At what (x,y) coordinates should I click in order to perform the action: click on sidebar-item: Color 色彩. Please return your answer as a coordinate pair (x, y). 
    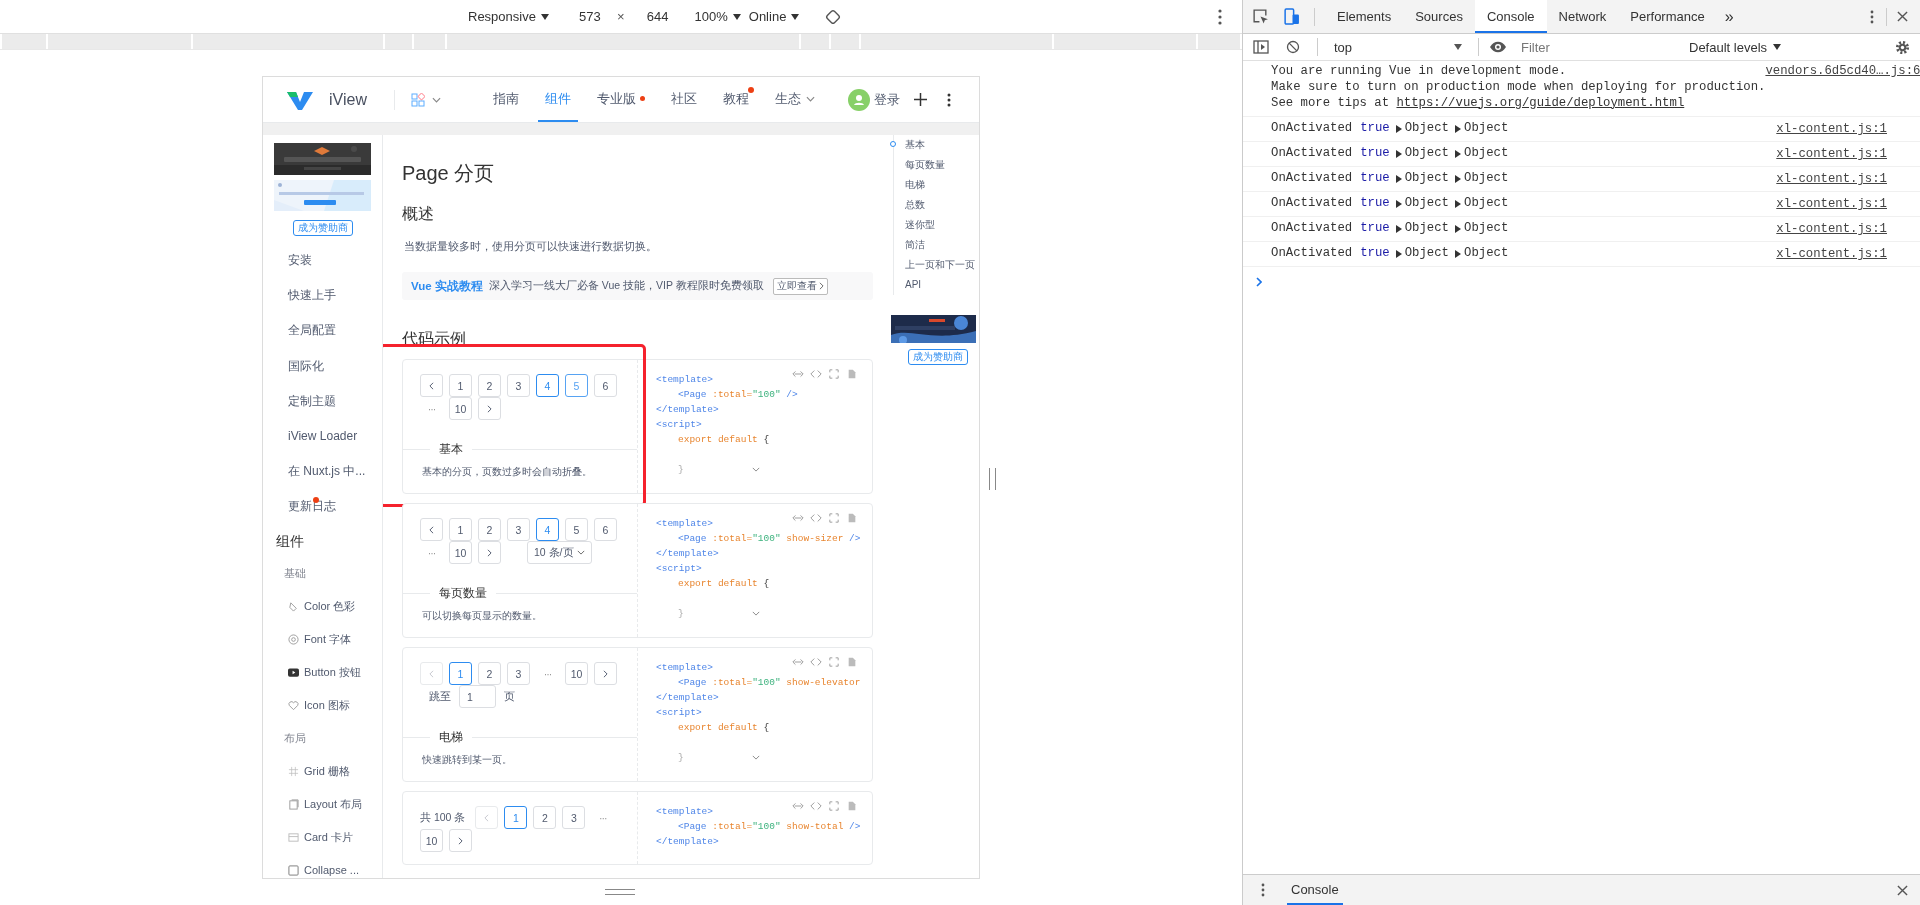
    Looking at the image, I should click on (322, 606).